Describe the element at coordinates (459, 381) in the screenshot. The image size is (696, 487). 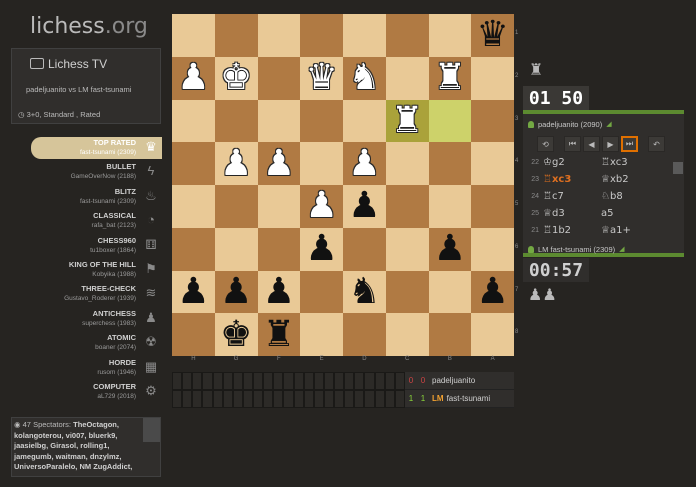
I see `result-row: 0 0 padeljuanito` at that location.